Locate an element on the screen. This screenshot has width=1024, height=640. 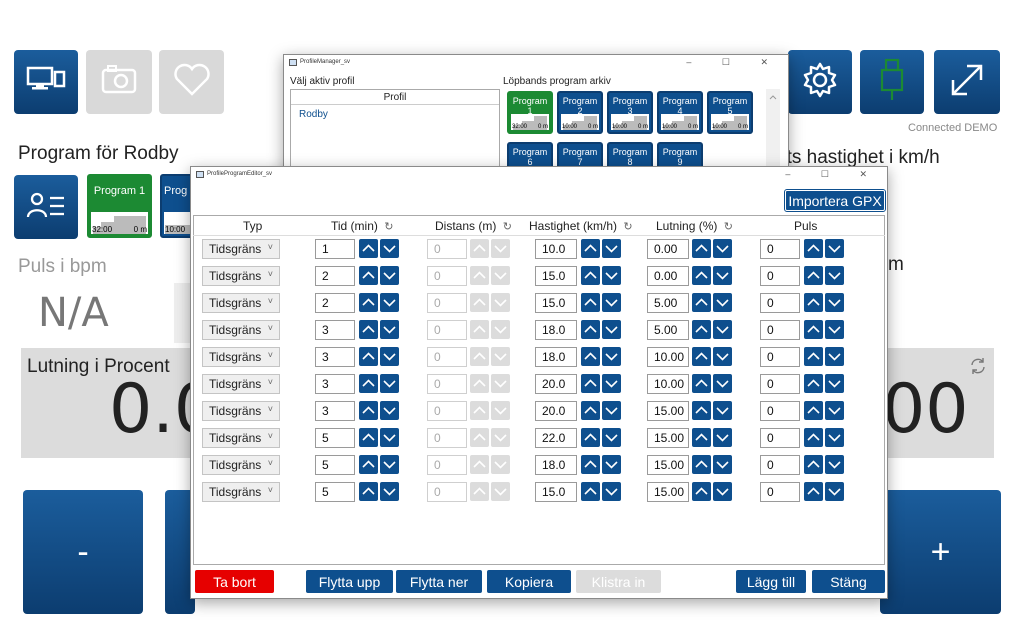
time-input: 1 is located at coordinates (335, 249).